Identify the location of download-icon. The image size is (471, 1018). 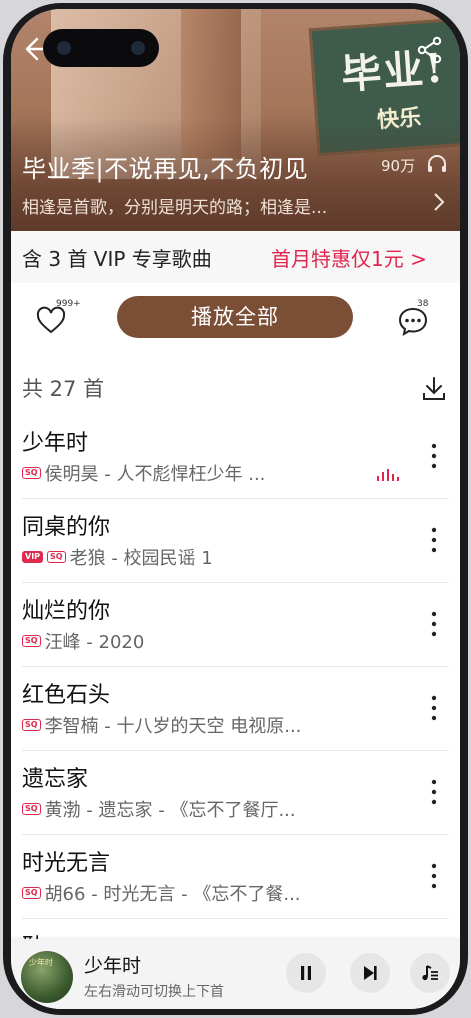
(434, 388).